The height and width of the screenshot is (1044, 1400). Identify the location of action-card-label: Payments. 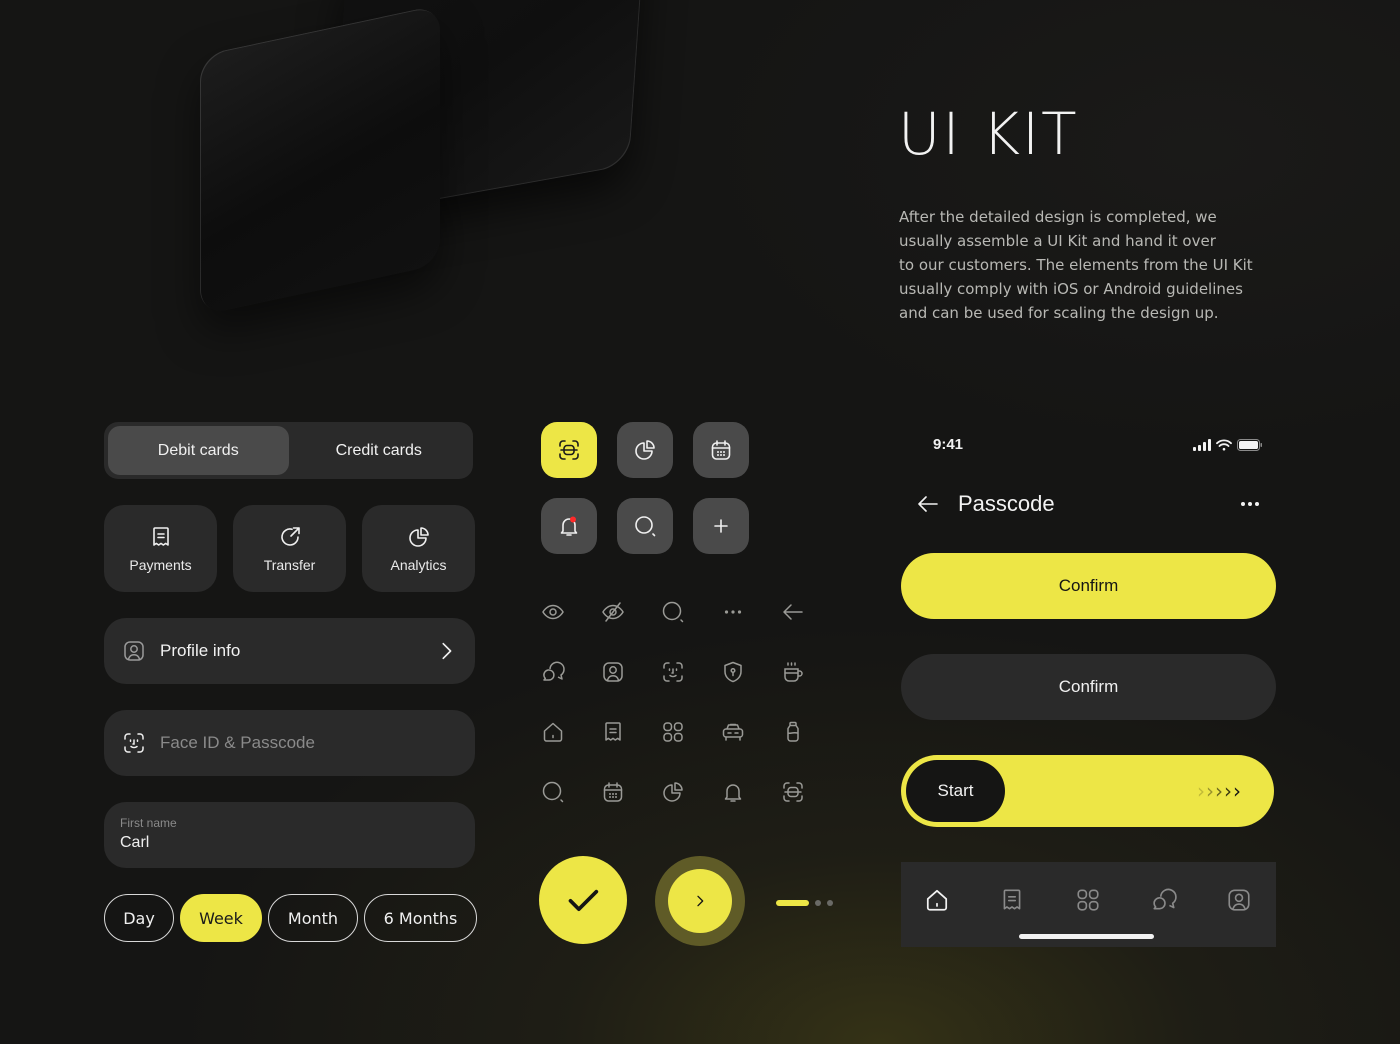
(160, 564).